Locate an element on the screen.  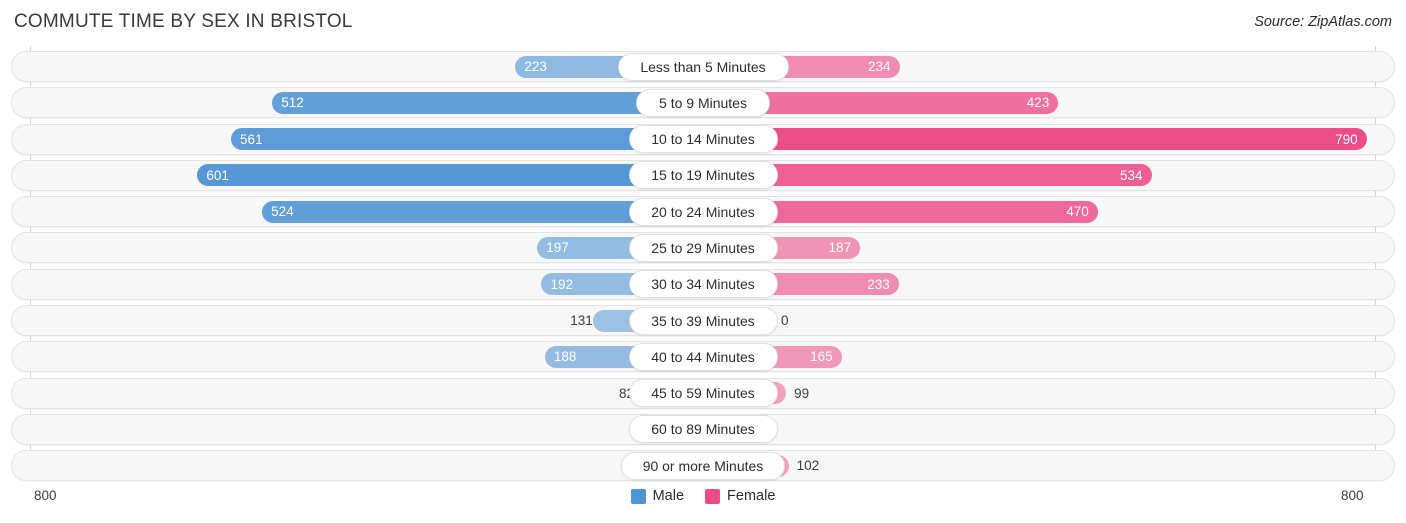
category-label: 25 to 29 Minutes is located at coordinates (703, 247).